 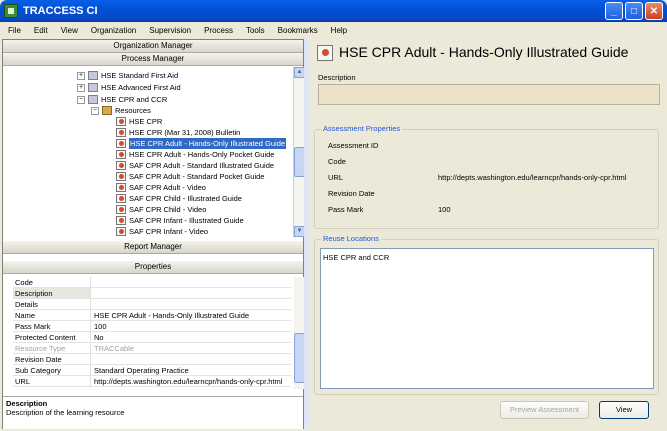 I want to click on menu-help: Help, so click(x=339, y=30).